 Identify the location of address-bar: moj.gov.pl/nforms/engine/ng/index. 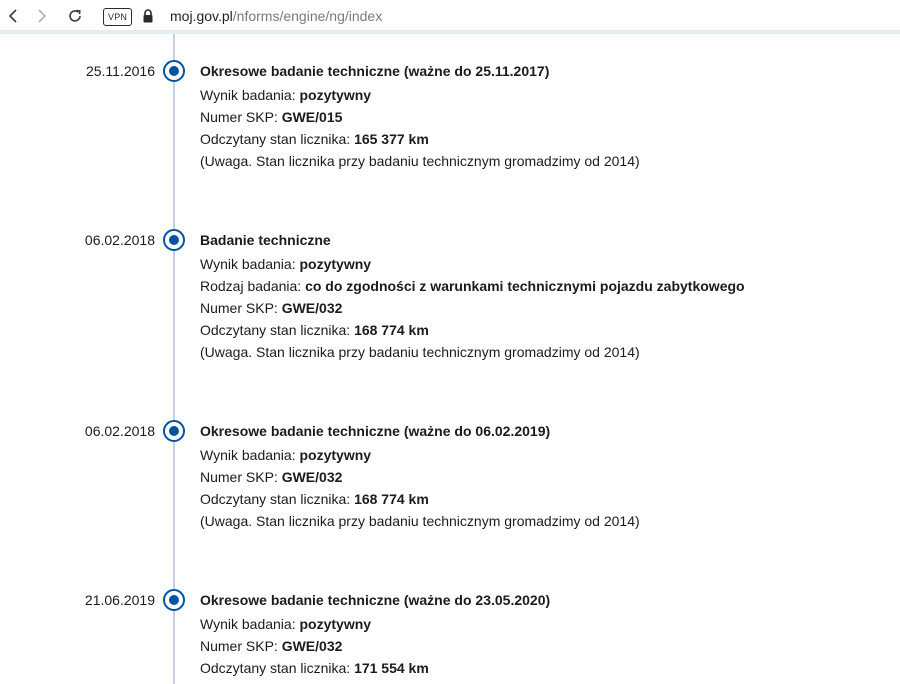
(276, 16).